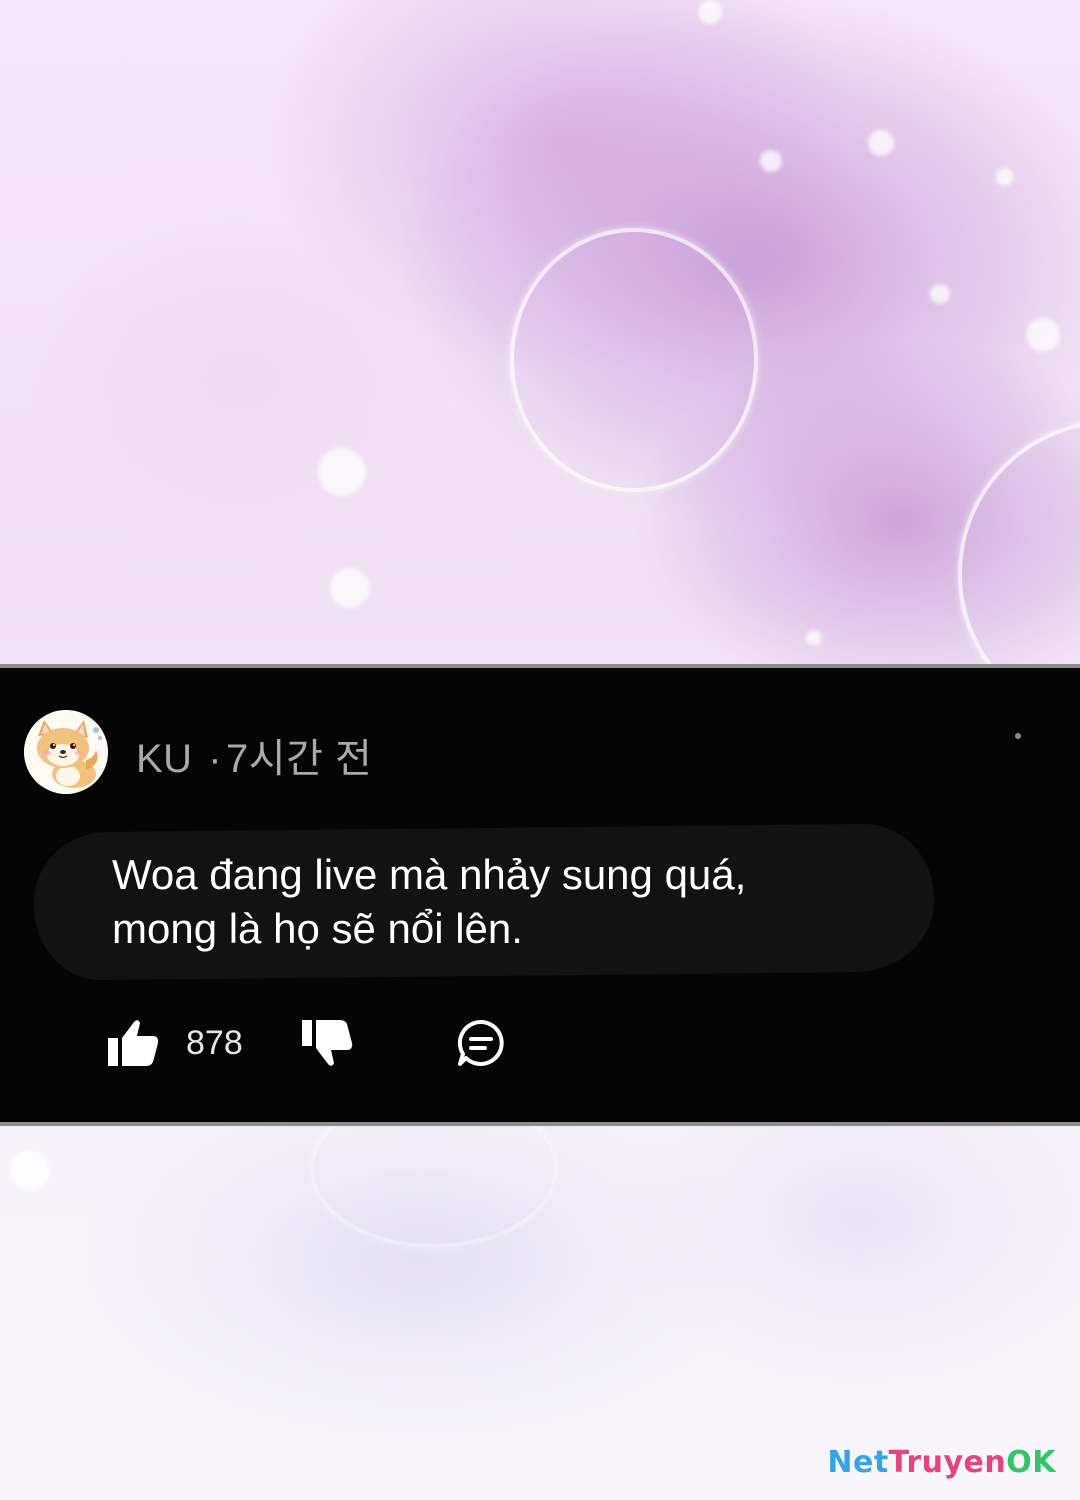 The width and height of the screenshot is (1080, 1500). I want to click on avatar, so click(66, 752).